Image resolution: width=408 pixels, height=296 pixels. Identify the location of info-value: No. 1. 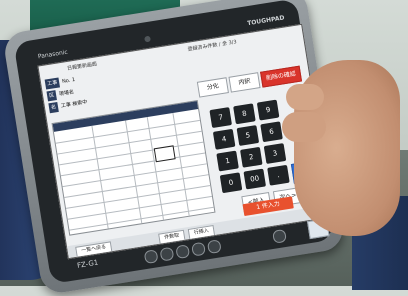
(68, 80).